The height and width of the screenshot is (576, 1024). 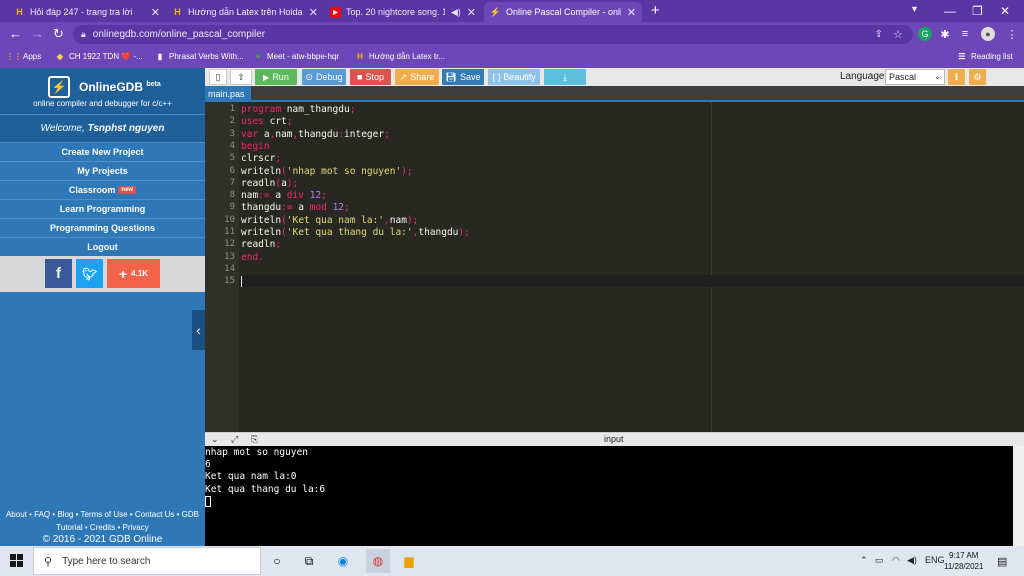 What do you see at coordinates (614, 94) in the screenshot?
I see `file-tabs: main.pas` at bounding box center [614, 94].